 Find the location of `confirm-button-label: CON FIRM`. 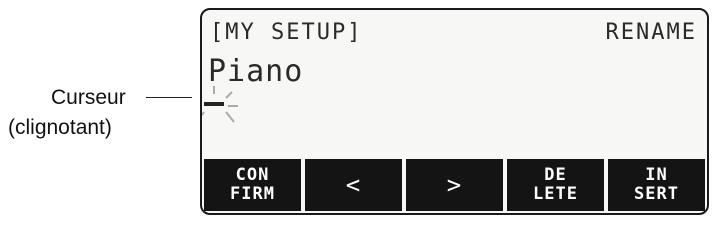

confirm-button-label: CON FIRM is located at coordinates (252, 184).